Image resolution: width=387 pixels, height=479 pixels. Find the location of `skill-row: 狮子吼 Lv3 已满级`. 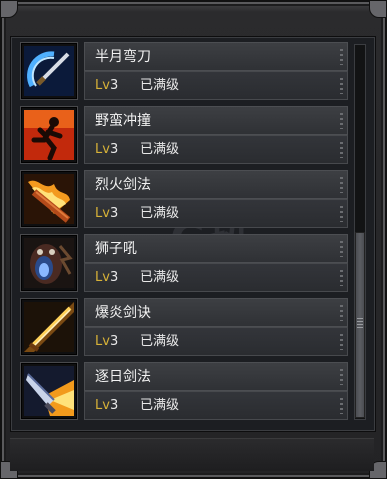

skill-row: 狮子吼 Lv3 已满级 is located at coordinates (184, 263).